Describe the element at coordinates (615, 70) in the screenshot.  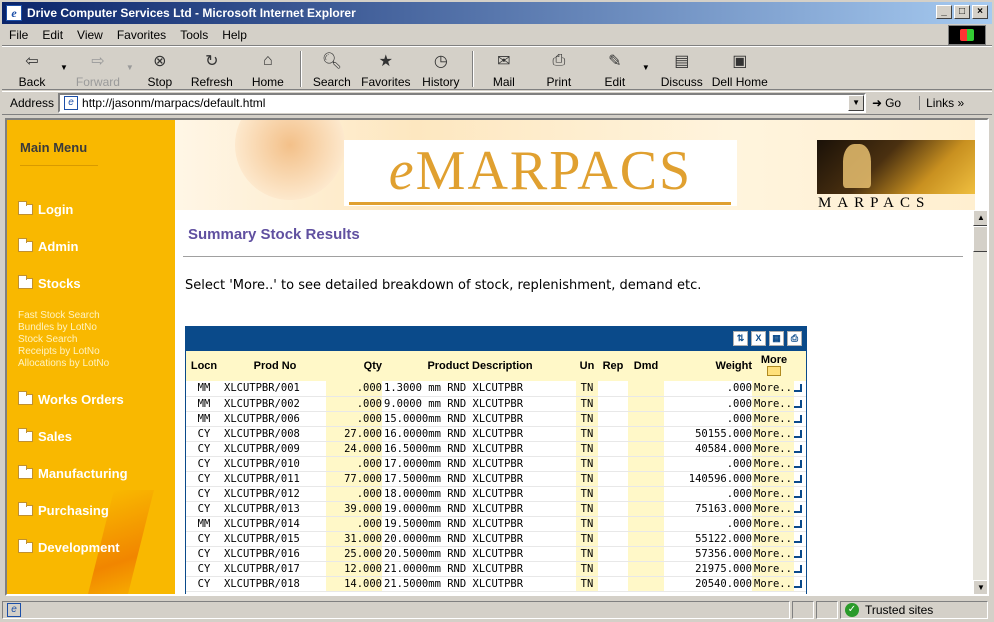
I see `edit-button: ✎ Edit` at that location.